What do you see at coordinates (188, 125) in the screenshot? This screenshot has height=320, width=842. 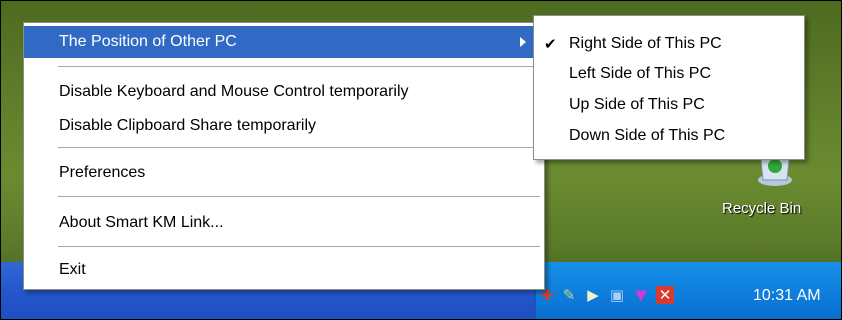 I see `menu-item-label: Disable Clipboard Share temporarily` at bounding box center [188, 125].